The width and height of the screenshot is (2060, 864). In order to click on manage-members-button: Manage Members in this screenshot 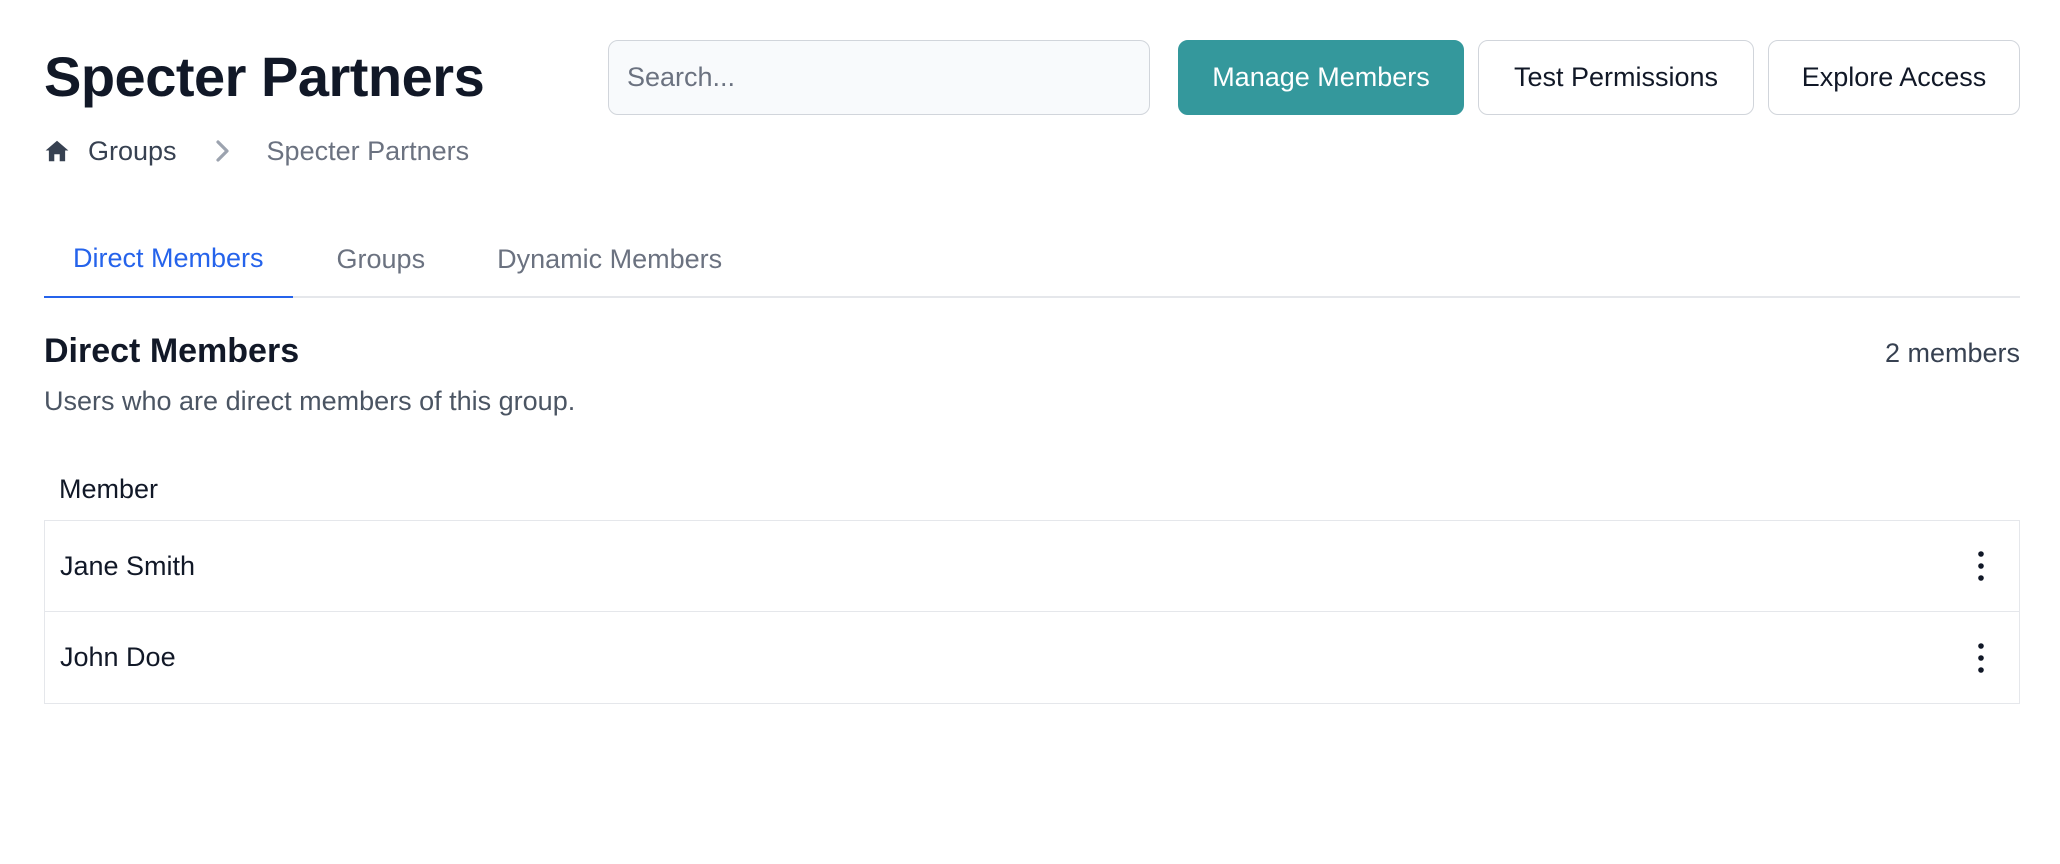, I will do `click(1321, 77)`.